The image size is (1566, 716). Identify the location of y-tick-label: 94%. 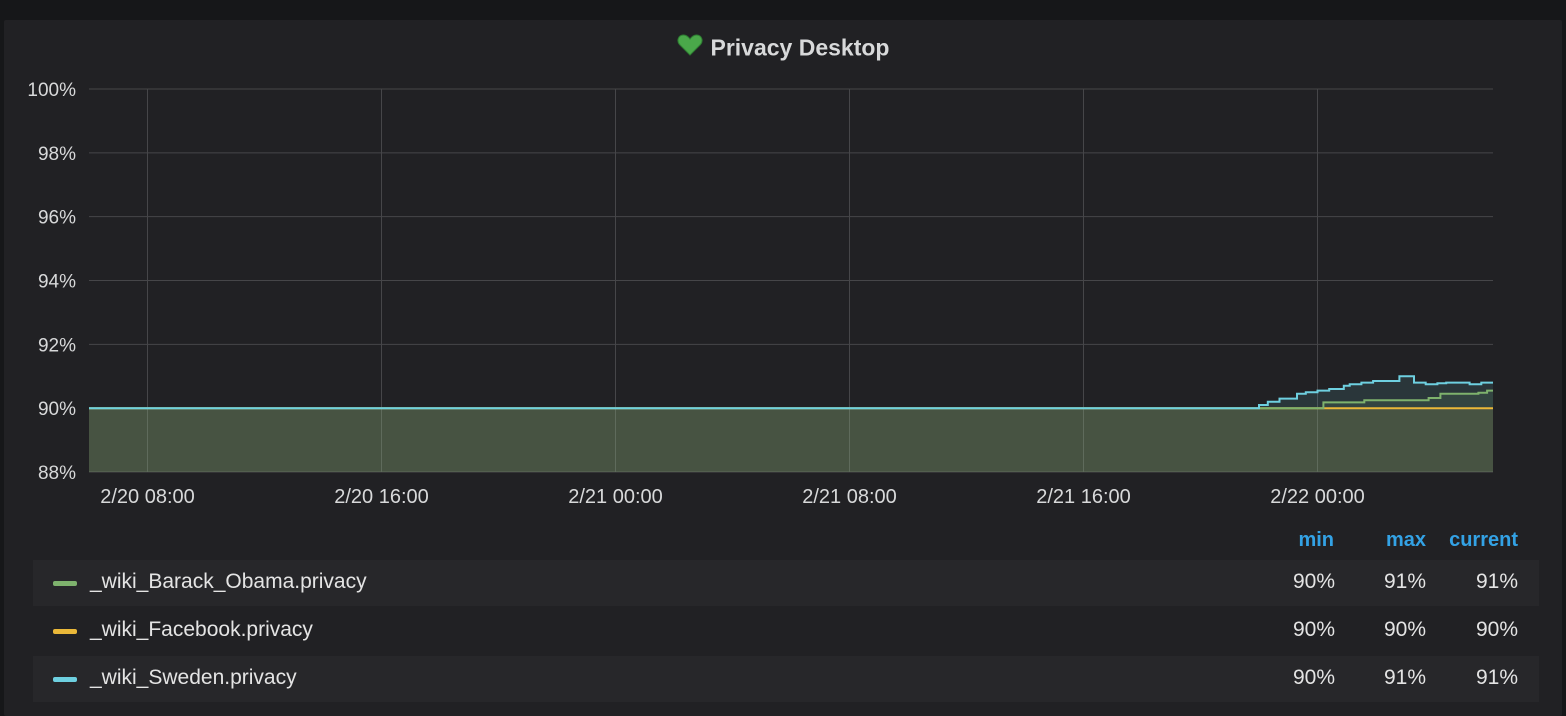
(57, 282).